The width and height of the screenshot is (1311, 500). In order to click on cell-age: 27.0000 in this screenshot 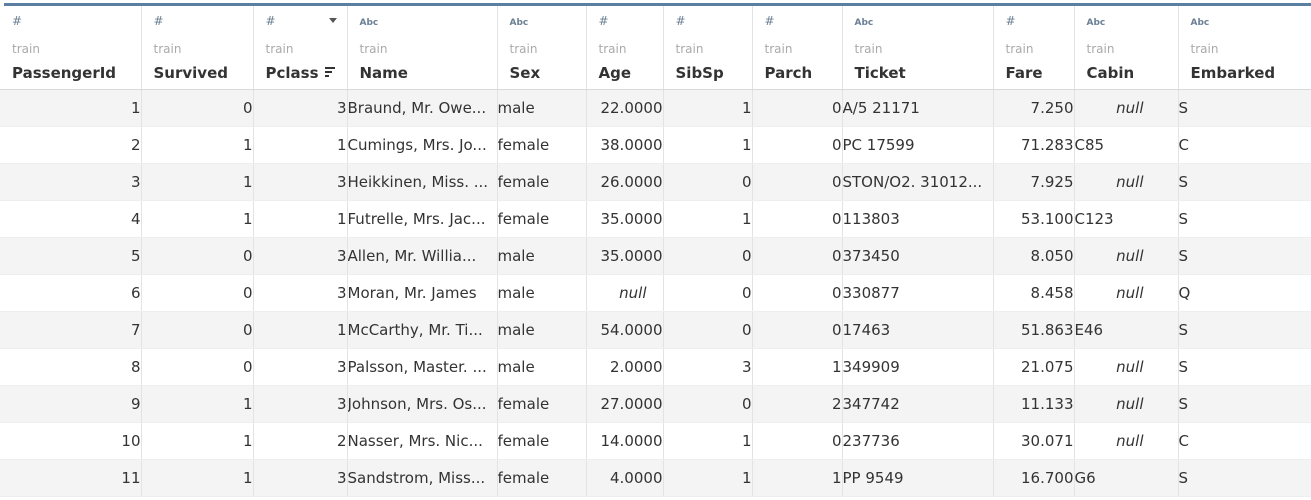, I will do `click(625, 404)`.